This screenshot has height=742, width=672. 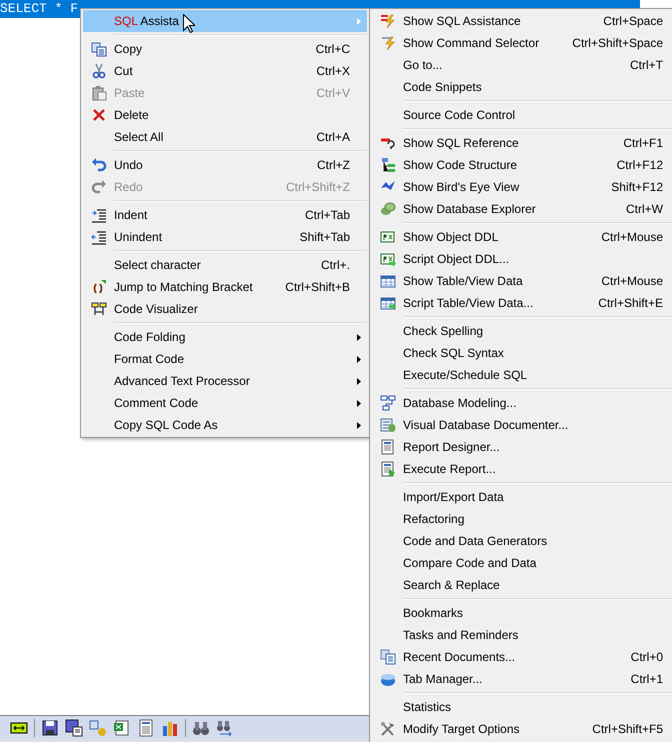 I want to click on menu-item: Show Bird's Eye View Shift+F12, so click(x=522, y=187).